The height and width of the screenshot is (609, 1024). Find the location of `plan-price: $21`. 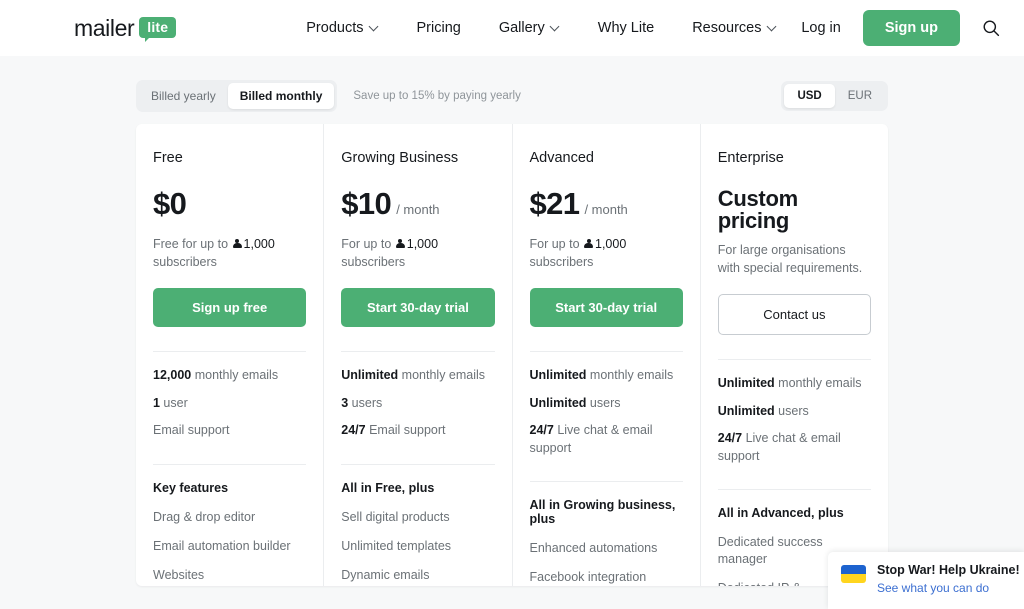

plan-price: $21 is located at coordinates (555, 203).